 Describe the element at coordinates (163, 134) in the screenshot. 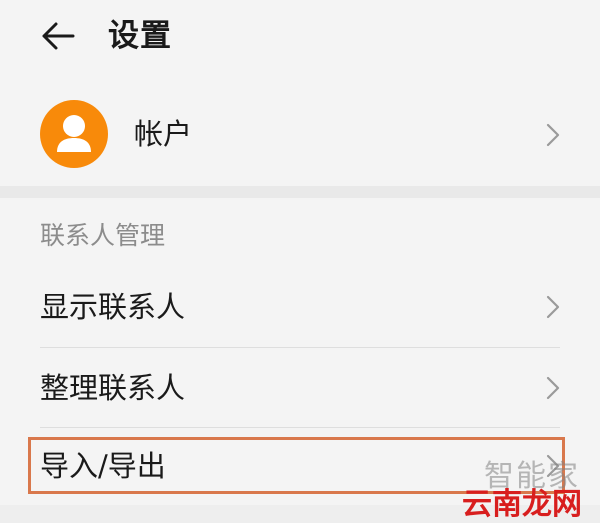

I see `account-label: 帐户` at that location.